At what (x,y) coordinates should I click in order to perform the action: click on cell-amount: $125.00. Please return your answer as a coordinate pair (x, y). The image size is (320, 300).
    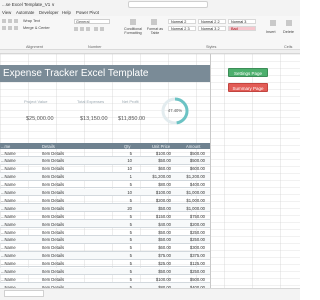
    Looking at the image, I should click on (190, 263).